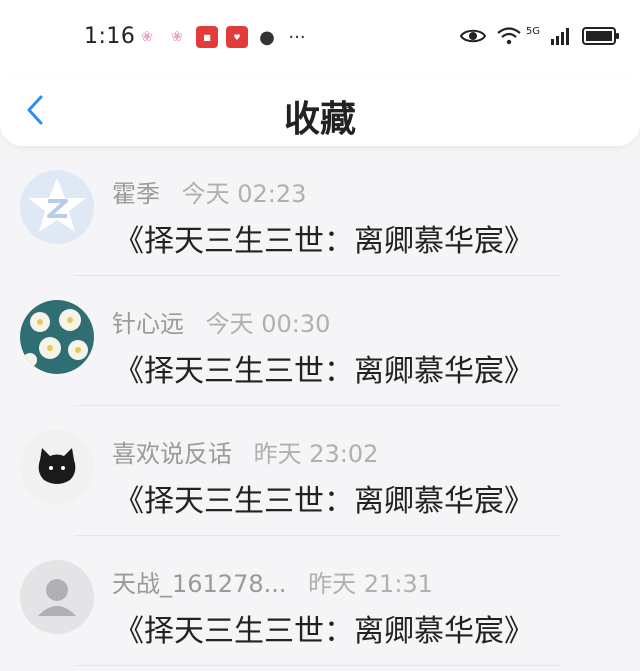 The width and height of the screenshot is (640, 671). I want to click on more-dots-icon: ···, so click(297, 37).